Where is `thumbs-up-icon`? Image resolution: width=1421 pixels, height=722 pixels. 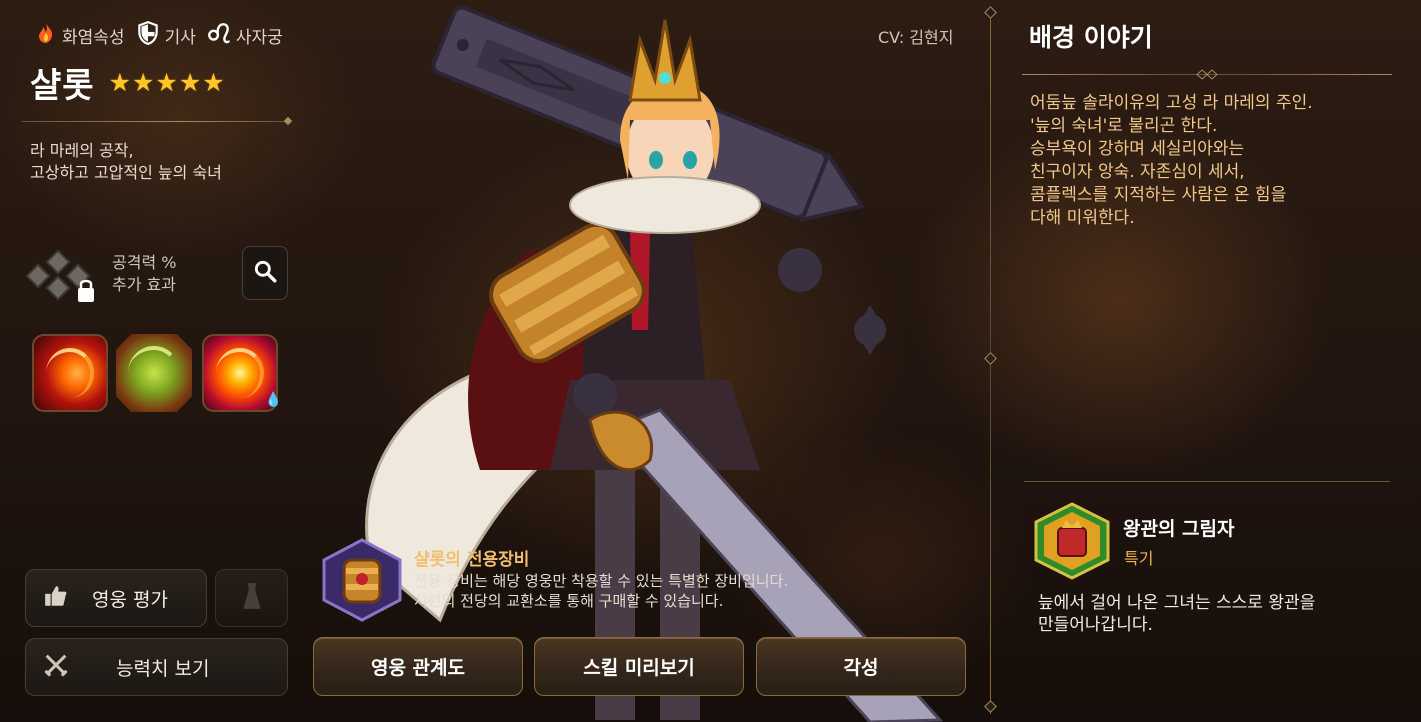 thumbs-up-icon is located at coordinates (56, 598).